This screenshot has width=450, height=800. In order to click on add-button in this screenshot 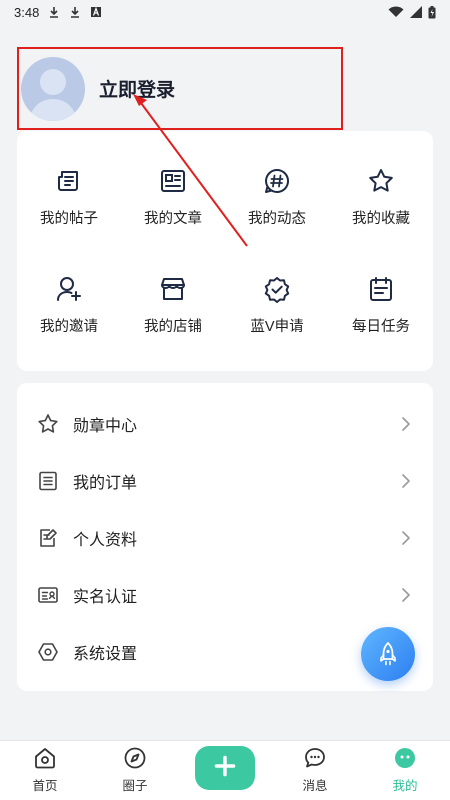, I will do `click(225, 768)`.